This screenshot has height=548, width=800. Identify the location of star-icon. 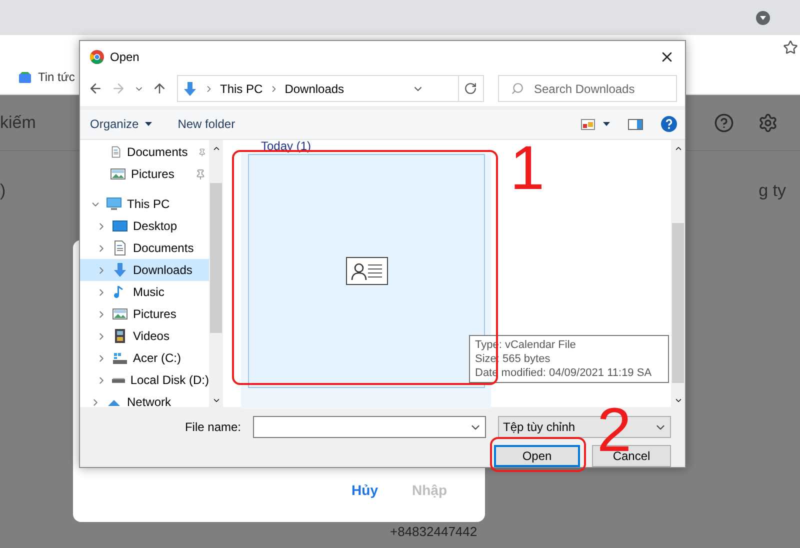
(790, 47).